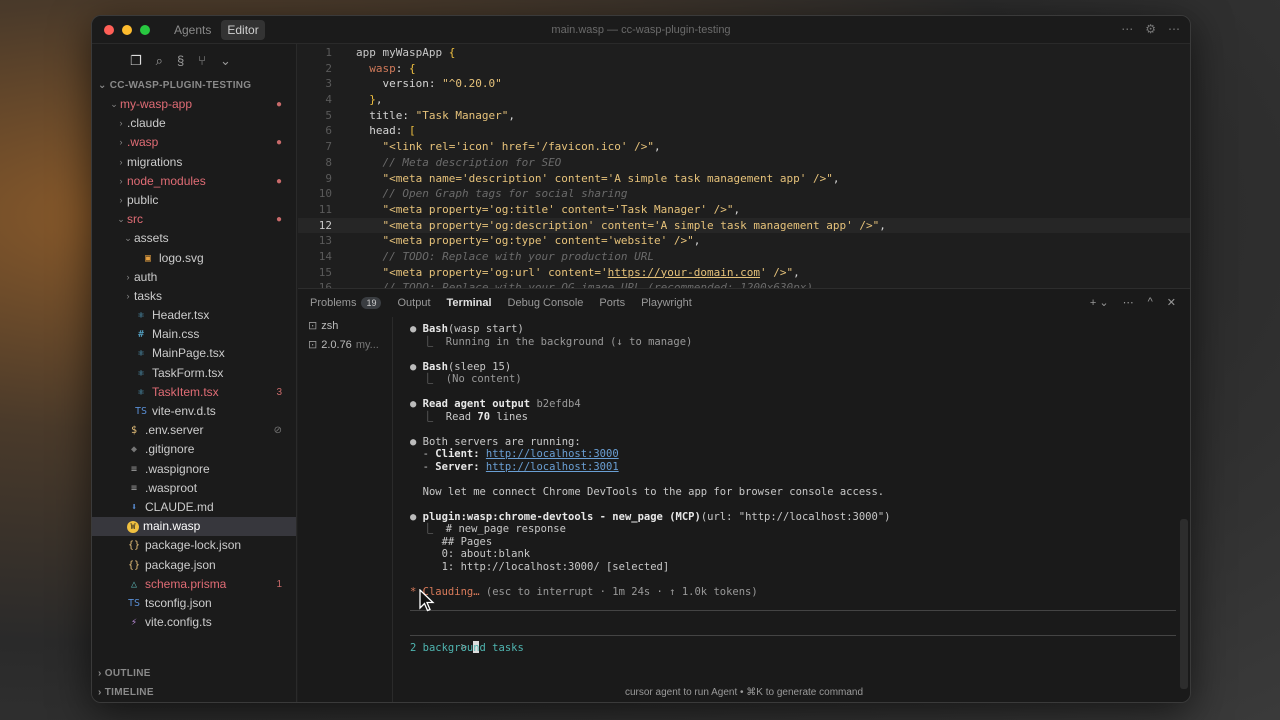 The width and height of the screenshot is (1280, 720). Describe the element at coordinates (744, 131) in the screenshot. I see `code-line: 6 head: [` at that location.